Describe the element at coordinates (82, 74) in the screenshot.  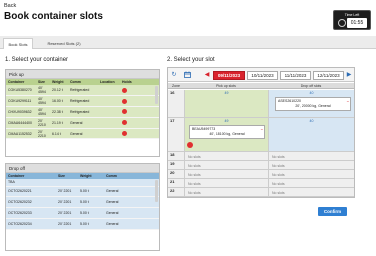
I see `pickup-title: Pick up` at that location.